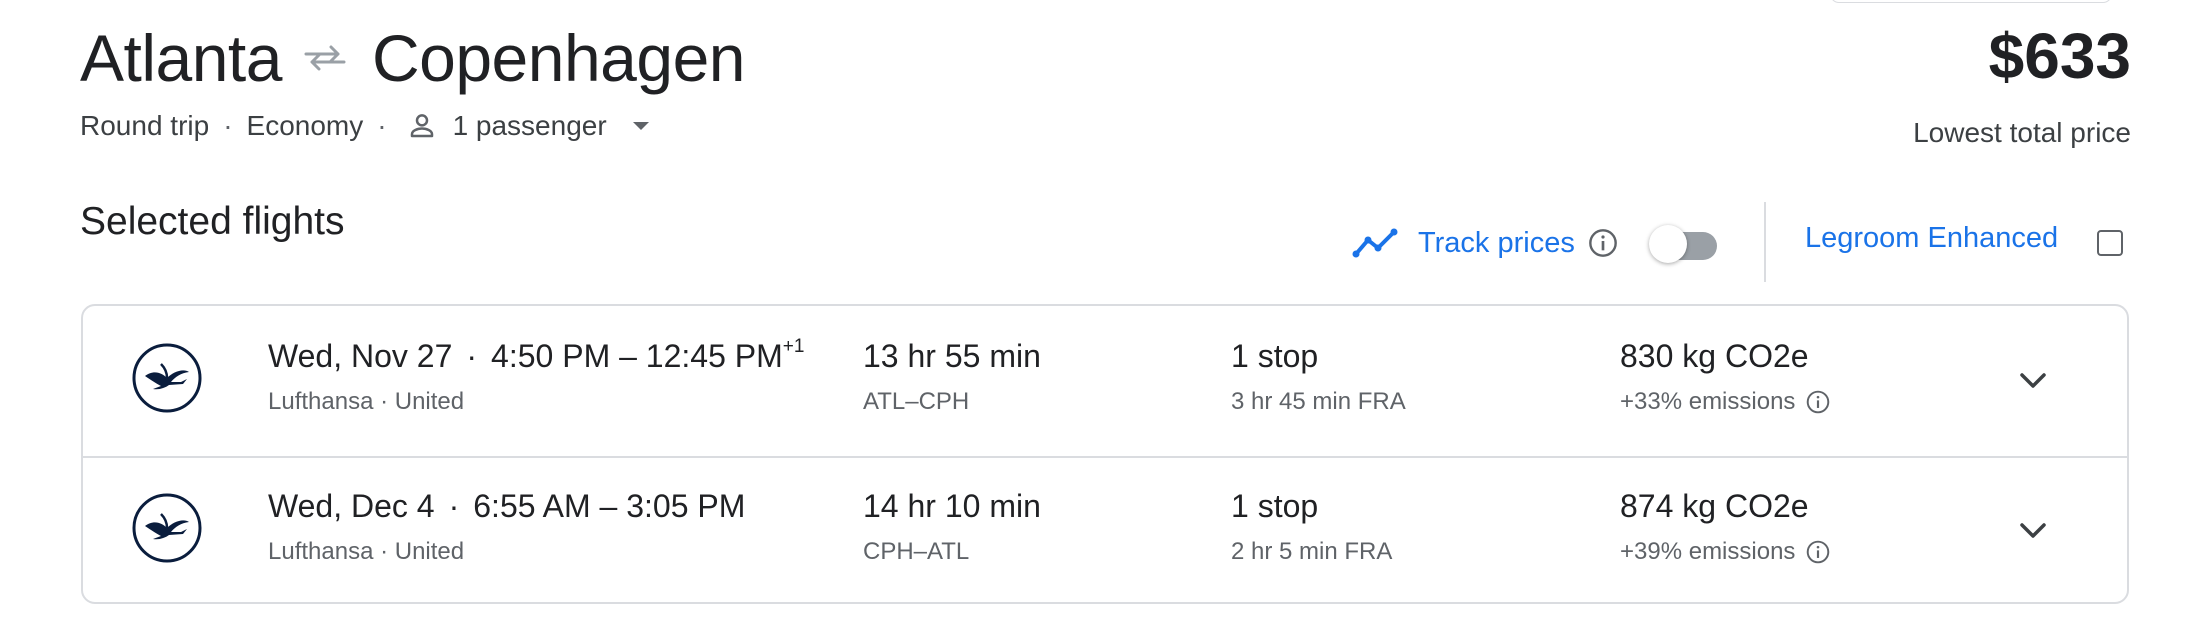  What do you see at coordinates (2022, 132) in the screenshot?
I see `lowest-price-label: Lowest total price` at bounding box center [2022, 132].